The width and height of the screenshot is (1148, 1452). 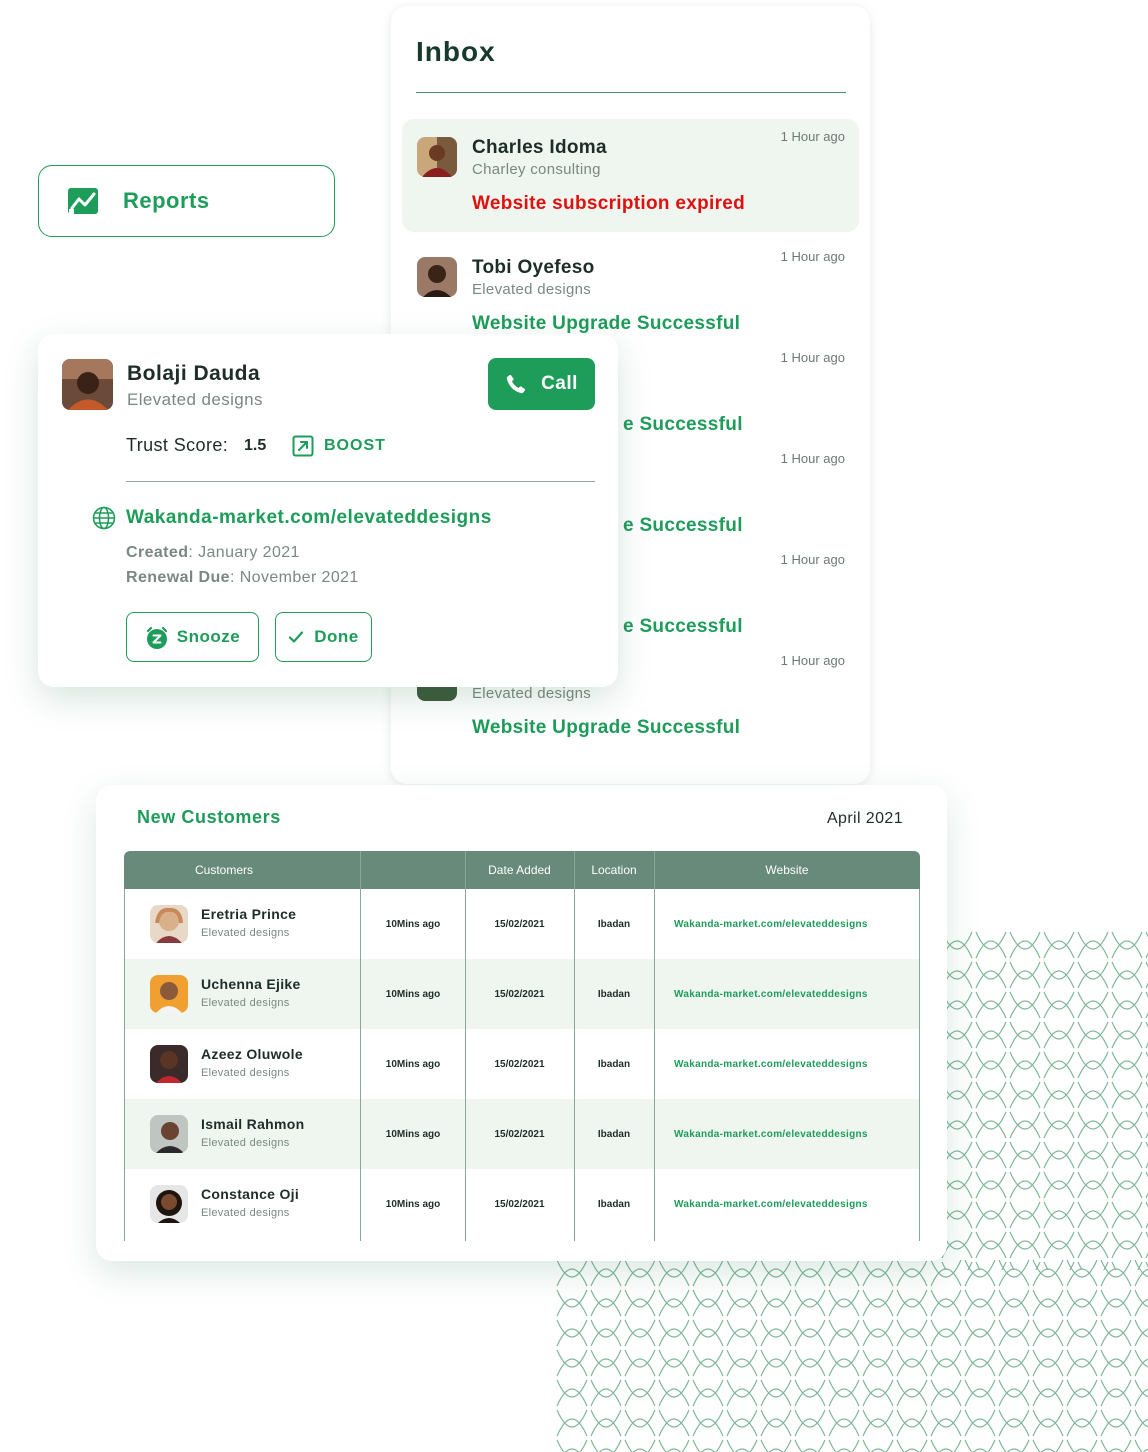 What do you see at coordinates (456, 51) in the screenshot?
I see `inbox-title: Inbox` at bounding box center [456, 51].